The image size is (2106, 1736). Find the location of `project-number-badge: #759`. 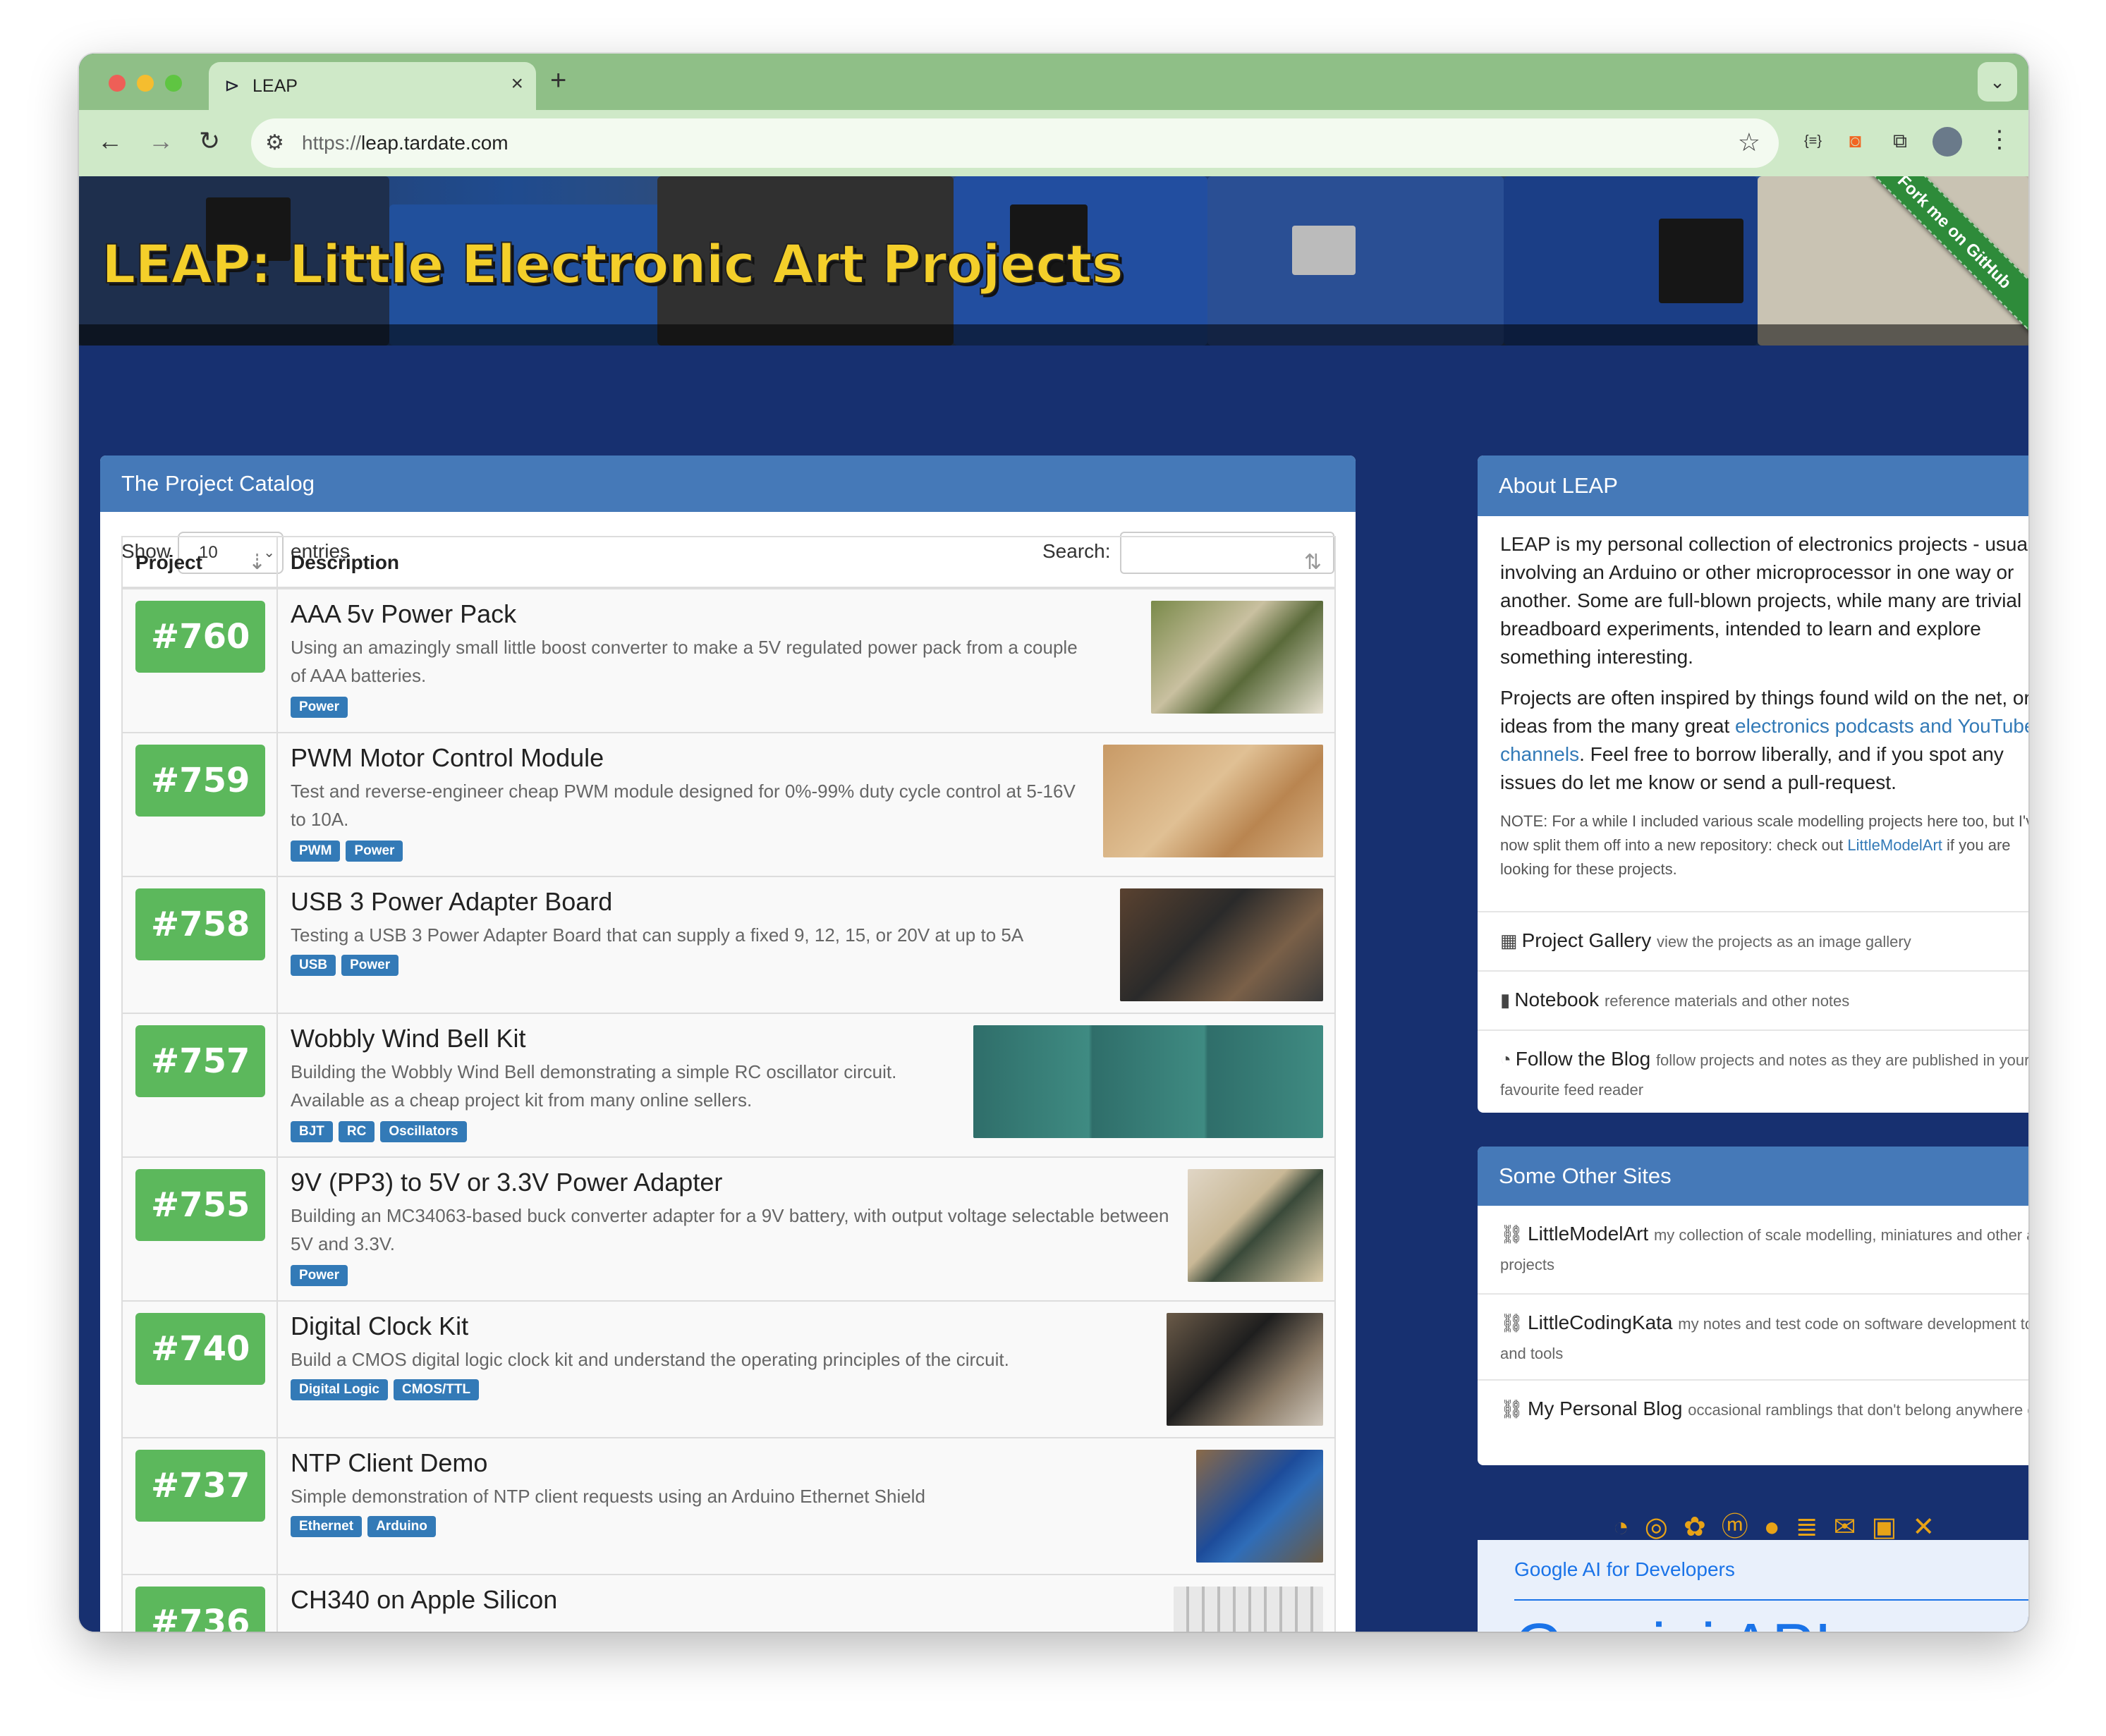

project-number-badge: #759 is located at coordinates (200, 781).